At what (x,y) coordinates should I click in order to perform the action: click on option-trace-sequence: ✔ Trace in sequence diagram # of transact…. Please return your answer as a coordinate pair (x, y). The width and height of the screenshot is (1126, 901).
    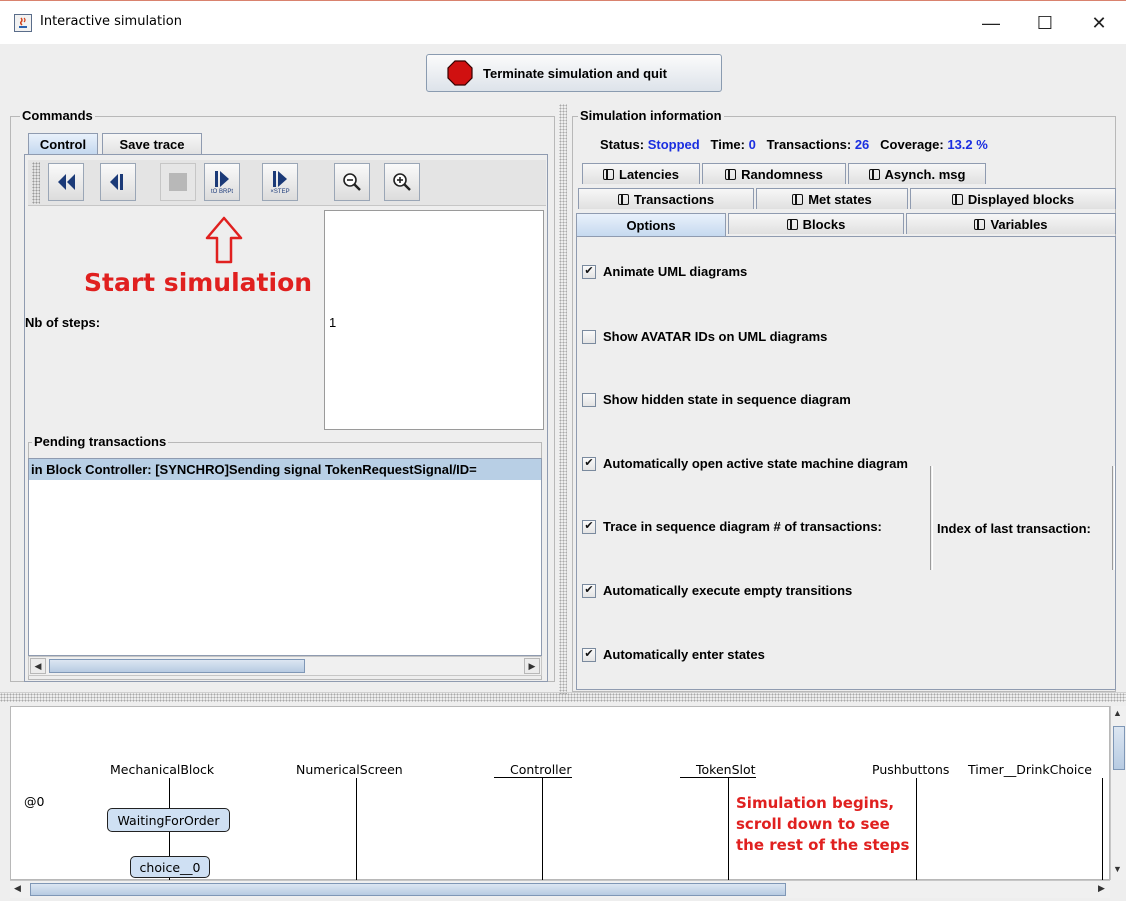
    Looking at the image, I should click on (732, 526).